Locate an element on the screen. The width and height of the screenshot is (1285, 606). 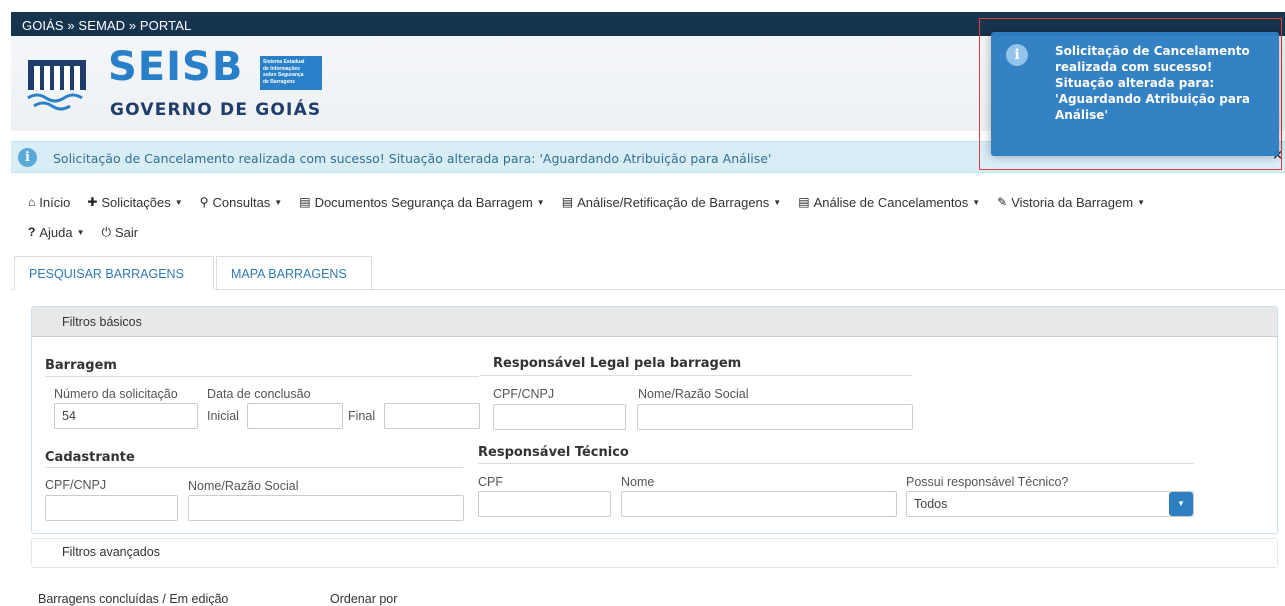
possui-responsavel-label: Possui responsável Técnico? is located at coordinates (987, 482).